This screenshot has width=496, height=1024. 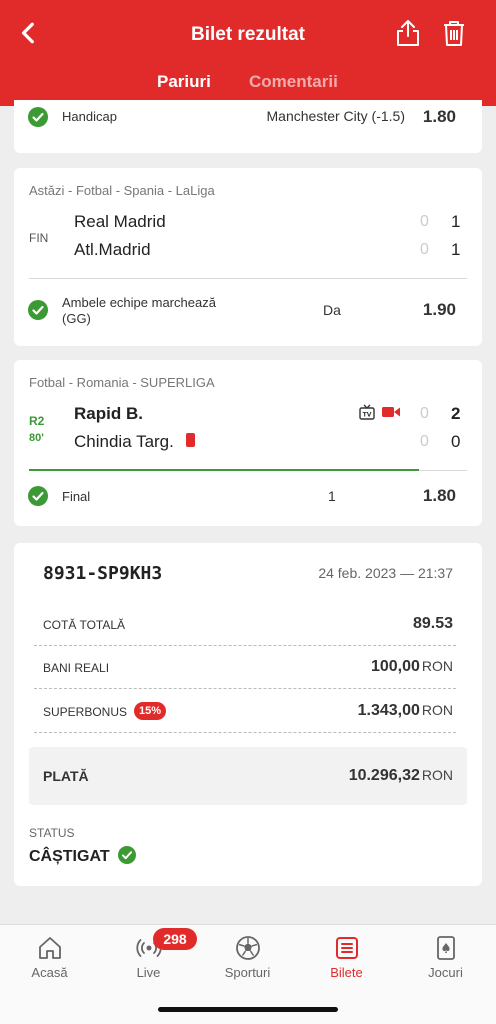 What do you see at coordinates (120, 221) in the screenshot?
I see `home-team: Real Madrid` at bounding box center [120, 221].